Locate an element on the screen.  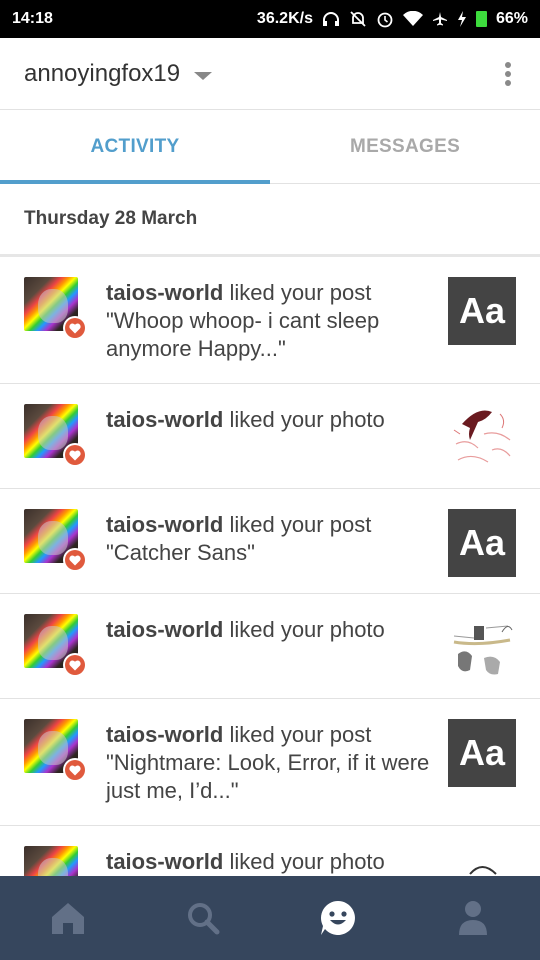
nav-activity-button is located at coordinates (337, 918).